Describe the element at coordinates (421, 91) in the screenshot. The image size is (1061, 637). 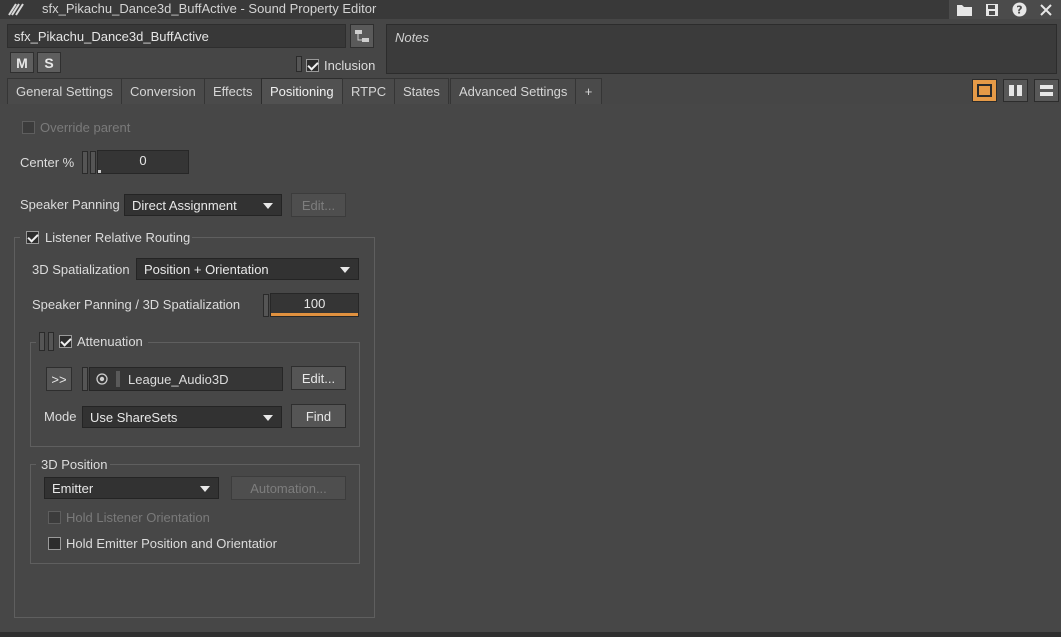
I see `tab-states: States` at that location.